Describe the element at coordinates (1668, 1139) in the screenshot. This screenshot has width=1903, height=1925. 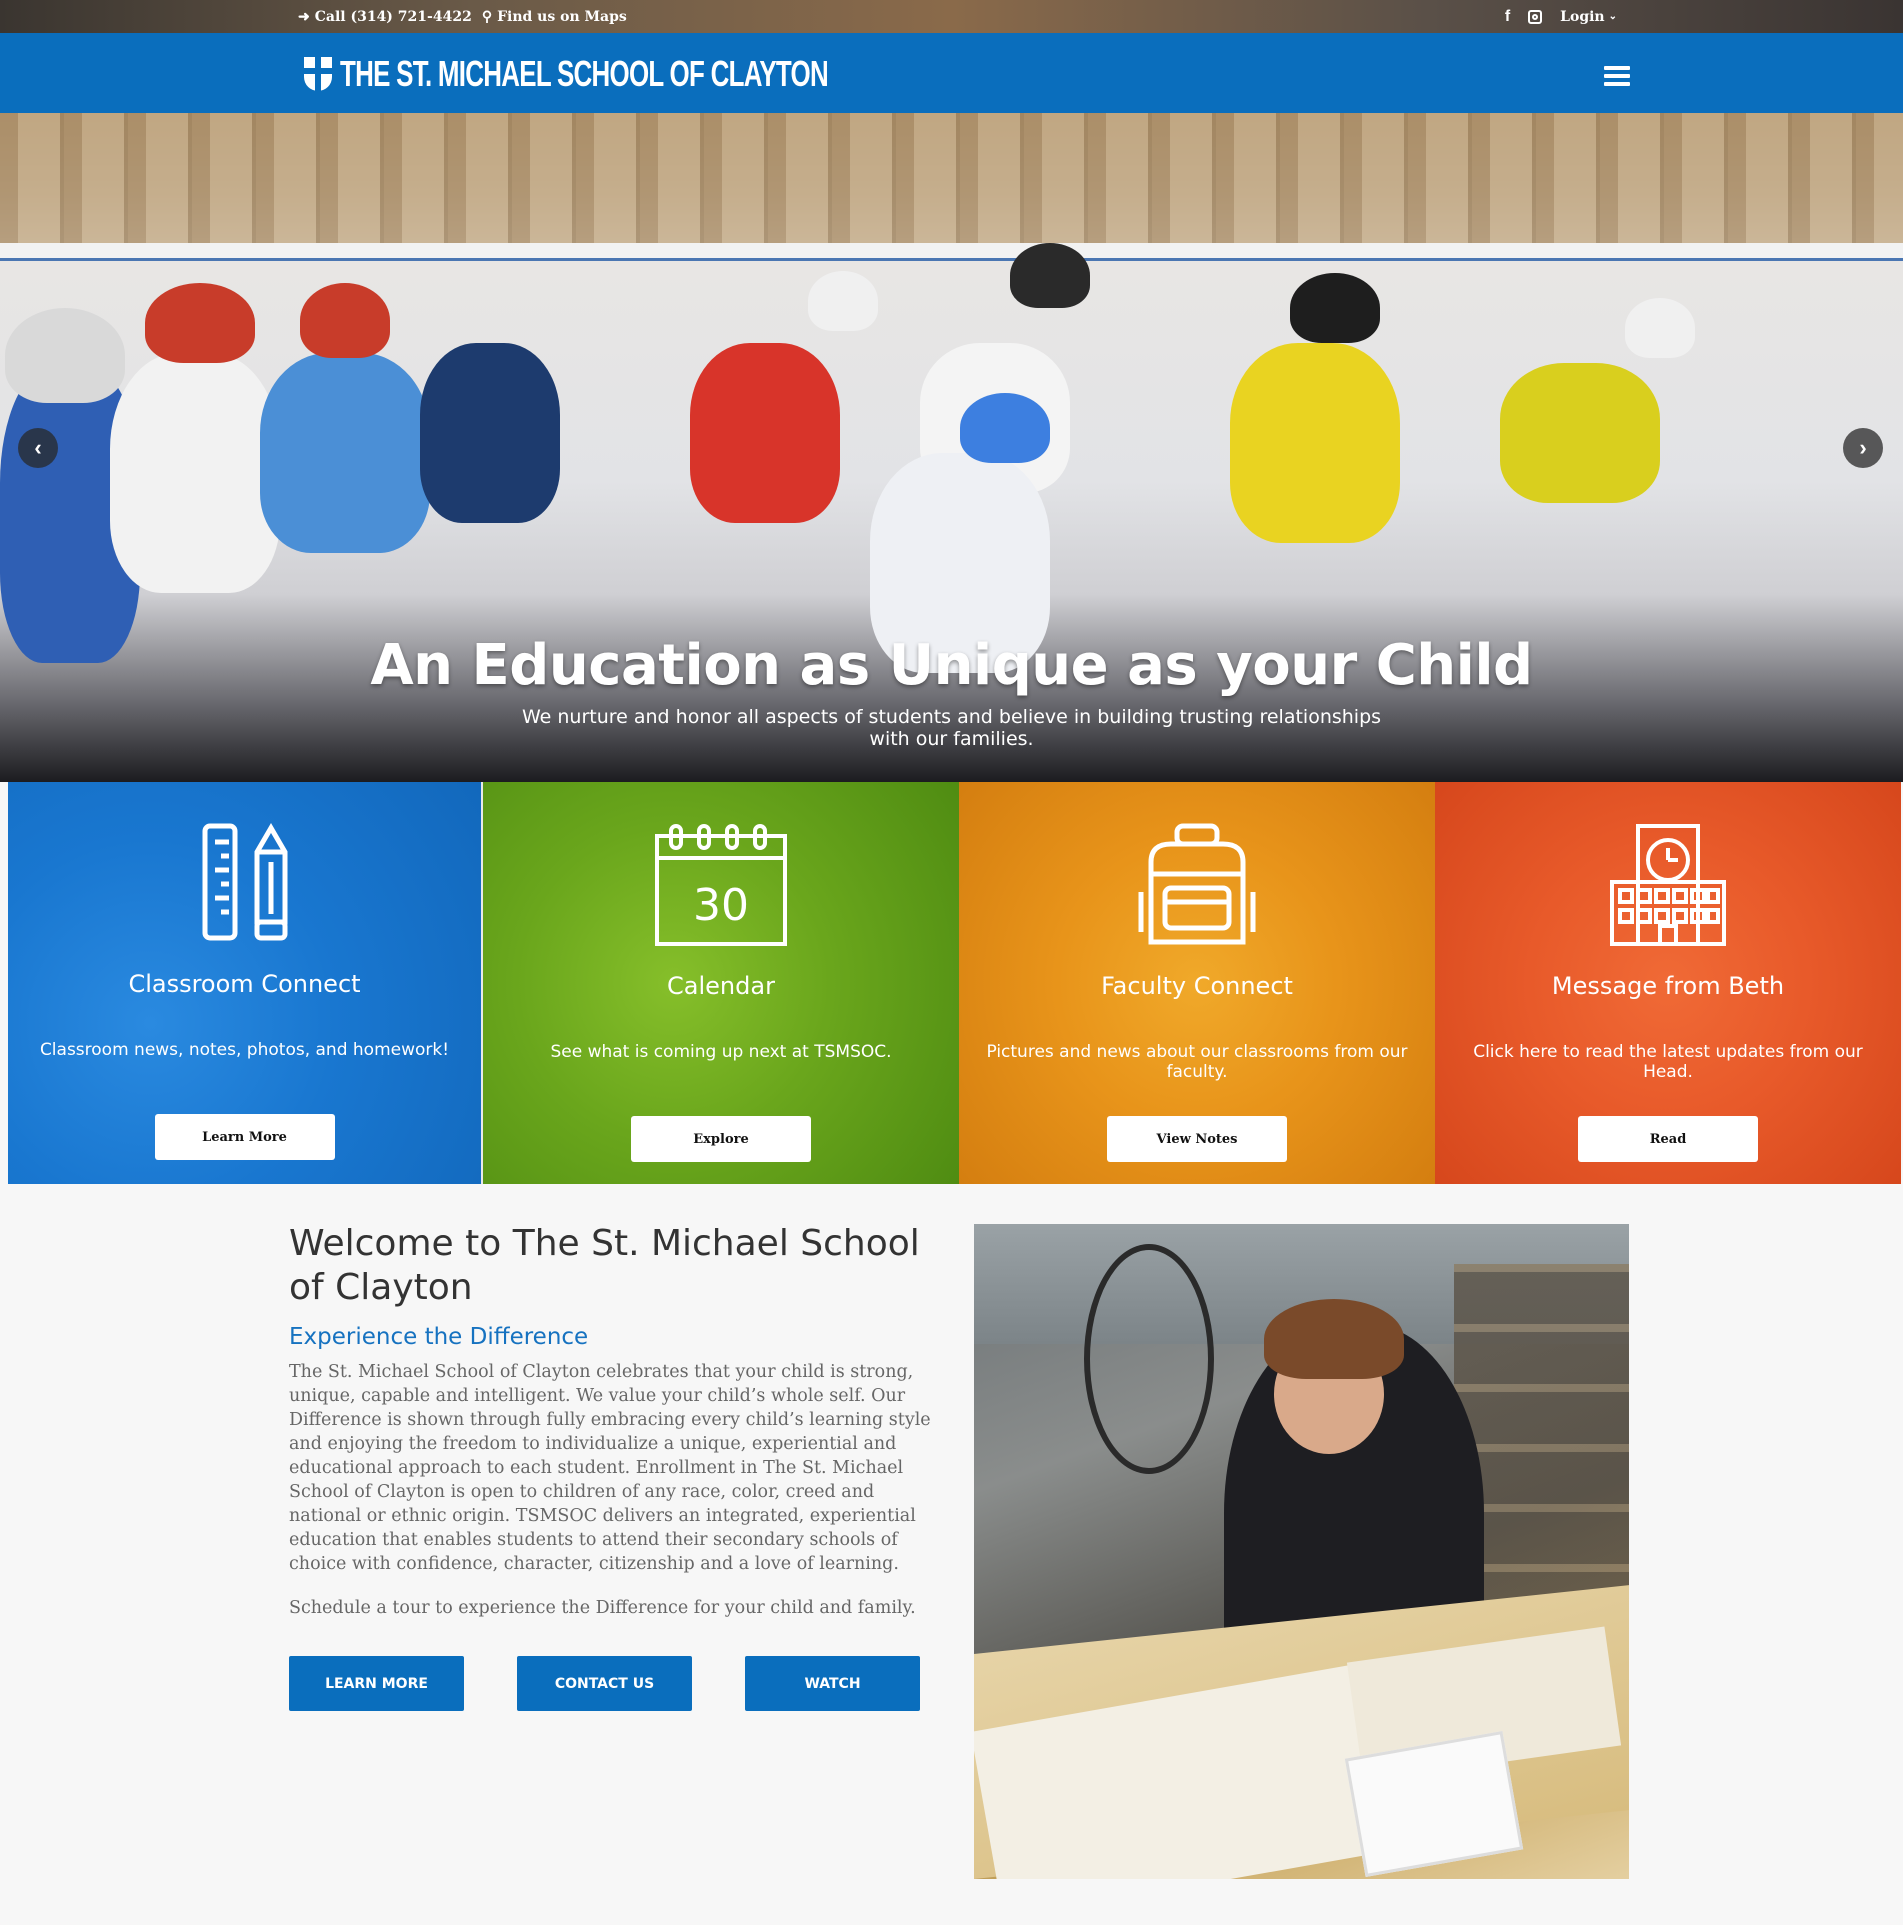
I see `read-tile-button: Read` at that location.